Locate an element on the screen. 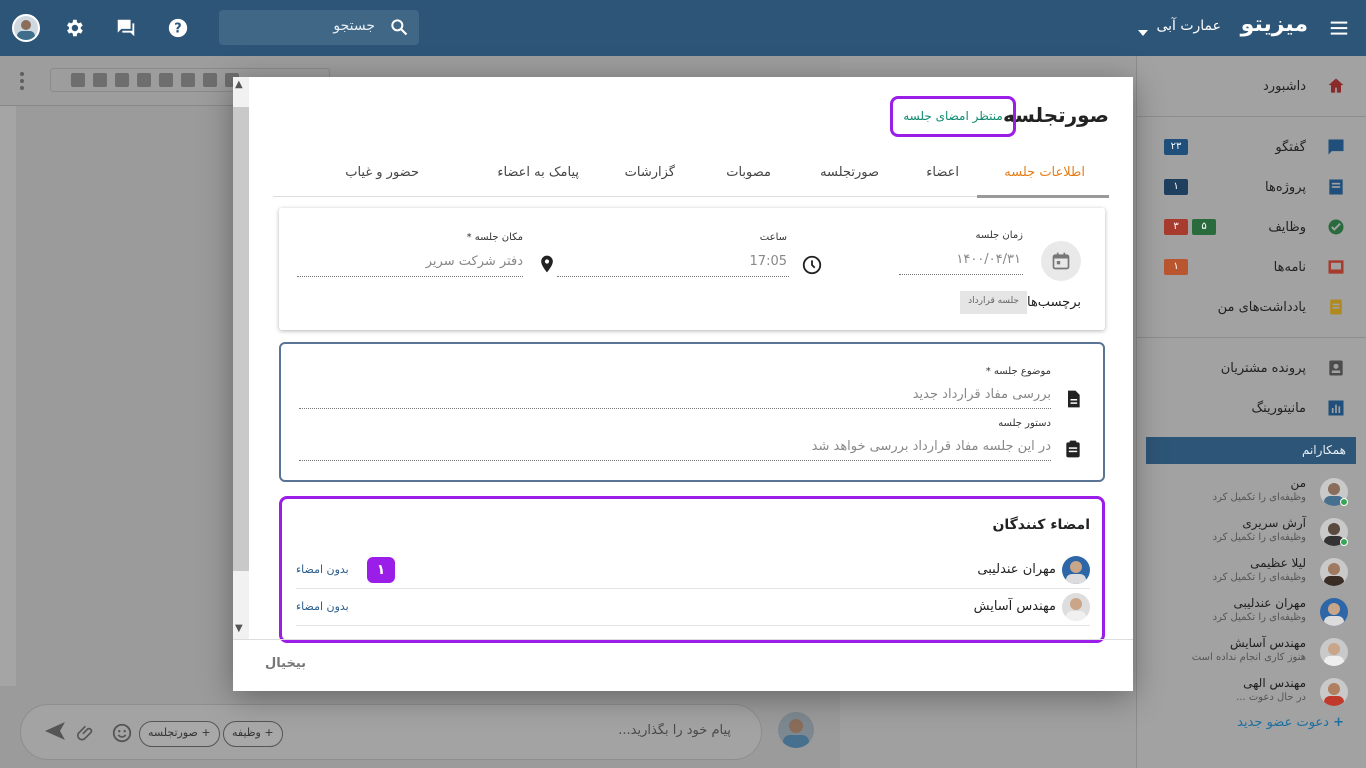  sidebar-divider is located at coordinates (1251, 337).